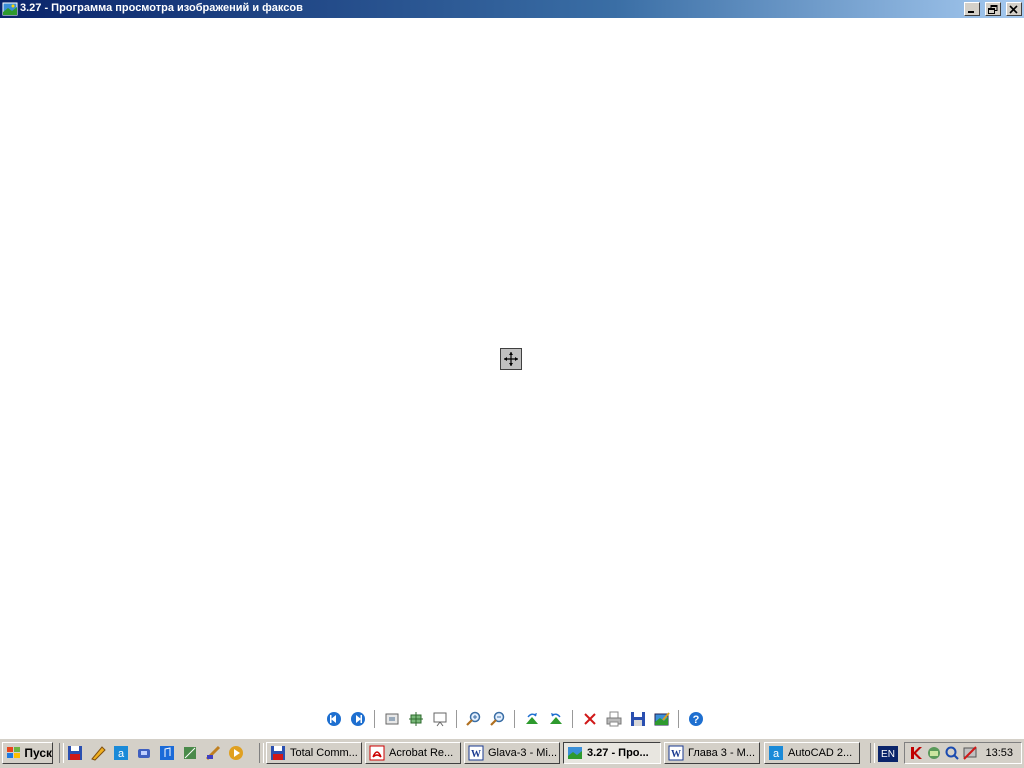 Image resolution: width=1024 pixels, height=768 pixels. I want to click on next-image-button, so click(358, 719).